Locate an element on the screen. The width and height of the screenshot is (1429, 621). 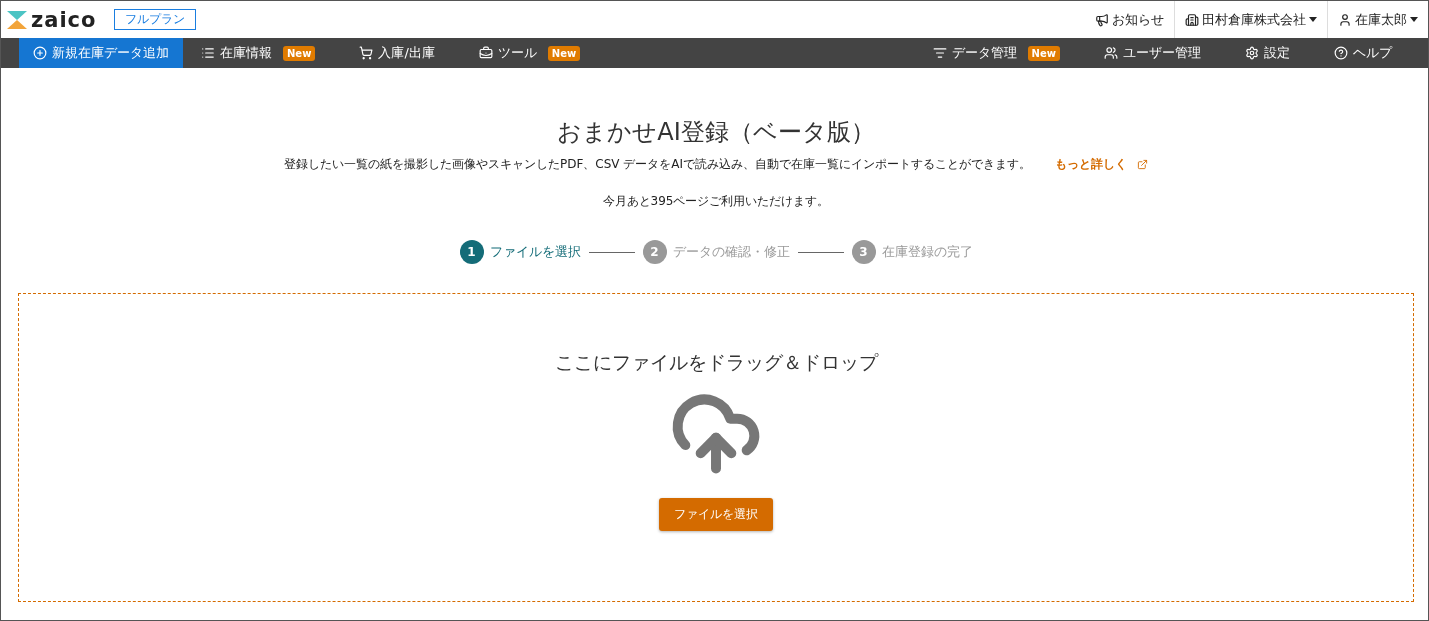
logo-text: zaico is located at coordinates (64, 19).